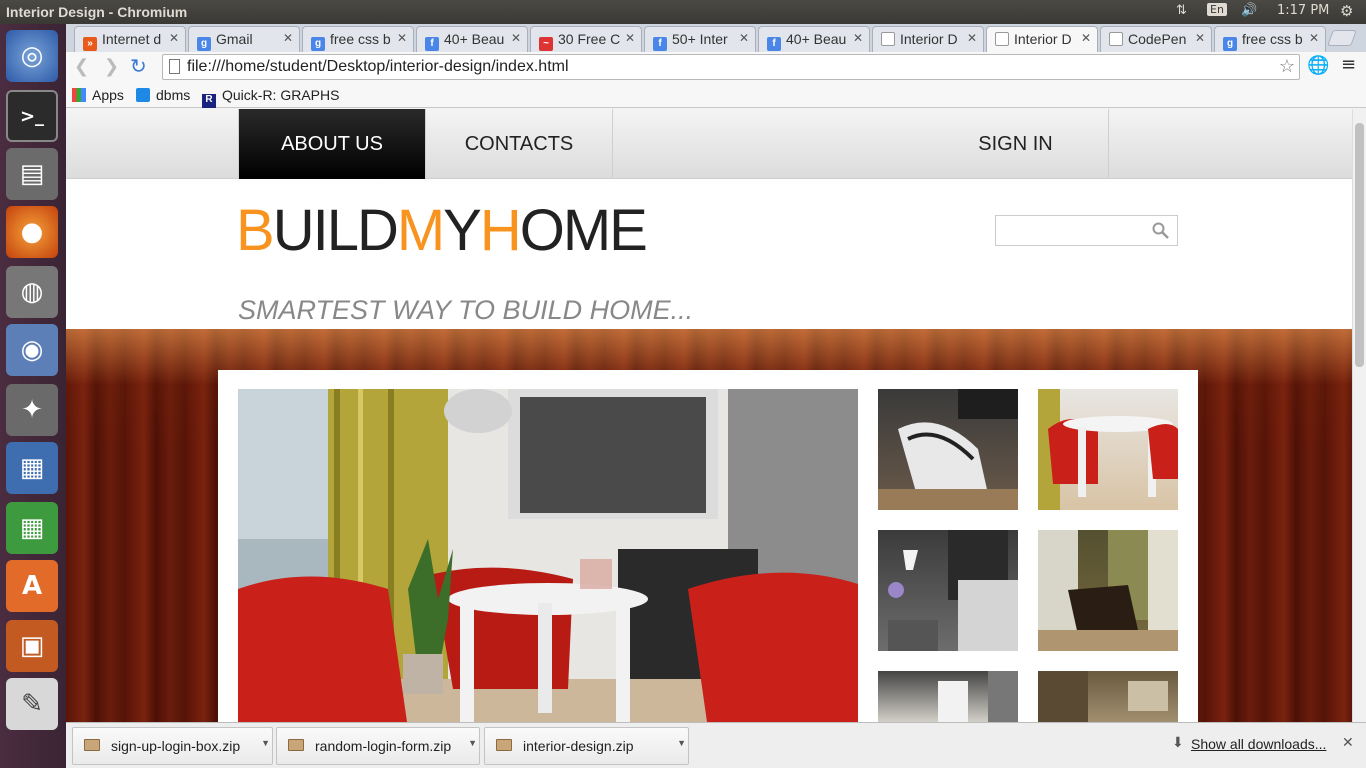 The height and width of the screenshot is (768, 1366). What do you see at coordinates (948, 696) in the screenshot?
I see `thumbnail-bathroom` at bounding box center [948, 696].